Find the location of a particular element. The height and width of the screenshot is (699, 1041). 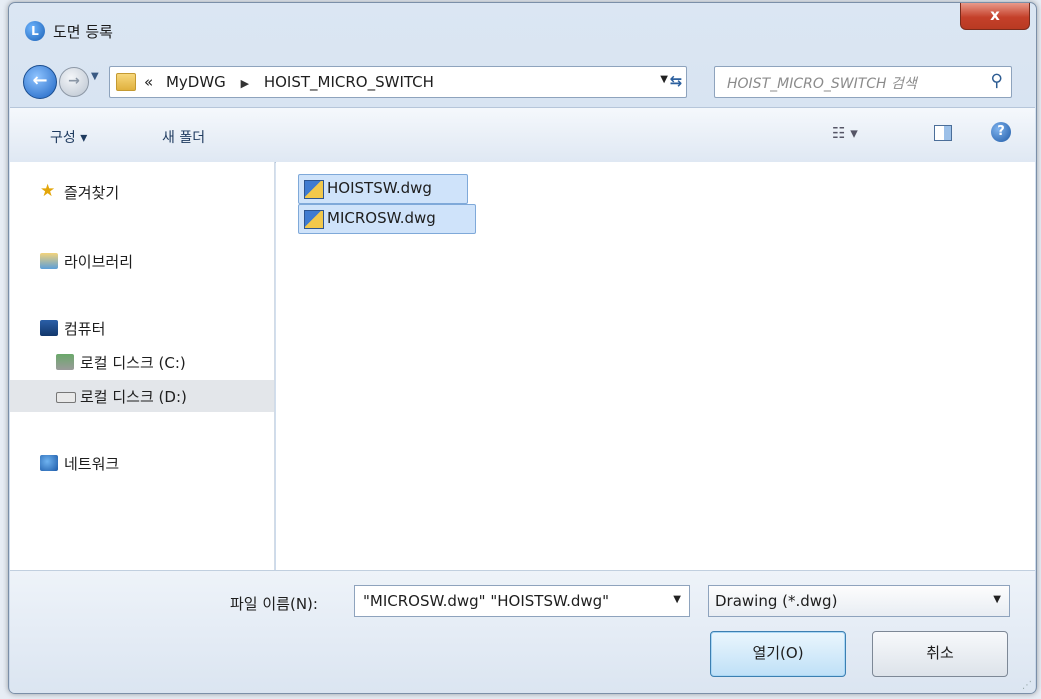

sidebar-item-drive-d: 로컬 디스크 (D:) is located at coordinates (142, 396).